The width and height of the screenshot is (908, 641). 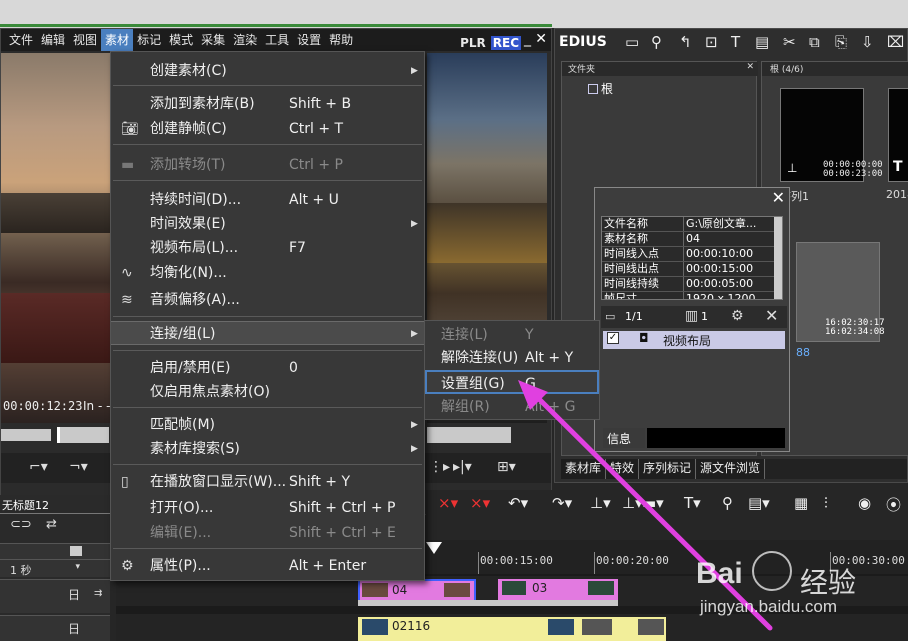 What do you see at coordinates (645, 505) in the screenshot?
I see `annotation-arrow-icon` at bounding box center [645, 505].